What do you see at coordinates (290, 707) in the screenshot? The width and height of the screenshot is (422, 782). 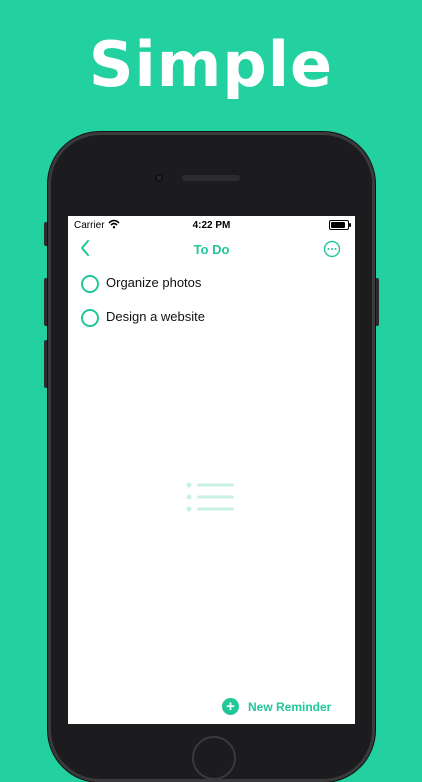 I see `new-reminder-label: New Reminder` at bounding box center [290, 707].